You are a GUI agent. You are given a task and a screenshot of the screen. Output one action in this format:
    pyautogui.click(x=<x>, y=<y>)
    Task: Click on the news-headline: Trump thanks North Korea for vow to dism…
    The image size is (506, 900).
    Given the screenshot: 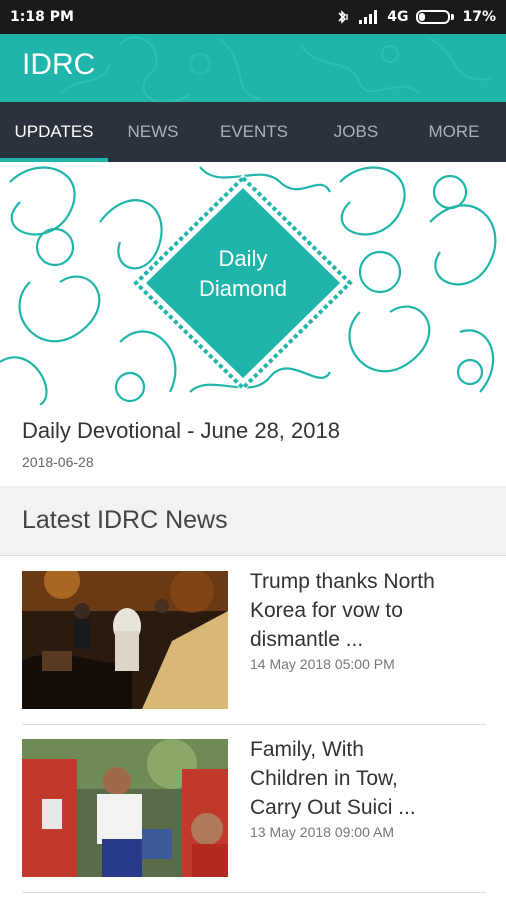 What is the action you would take?
    pyautogui.click(x=368, y=610)
    